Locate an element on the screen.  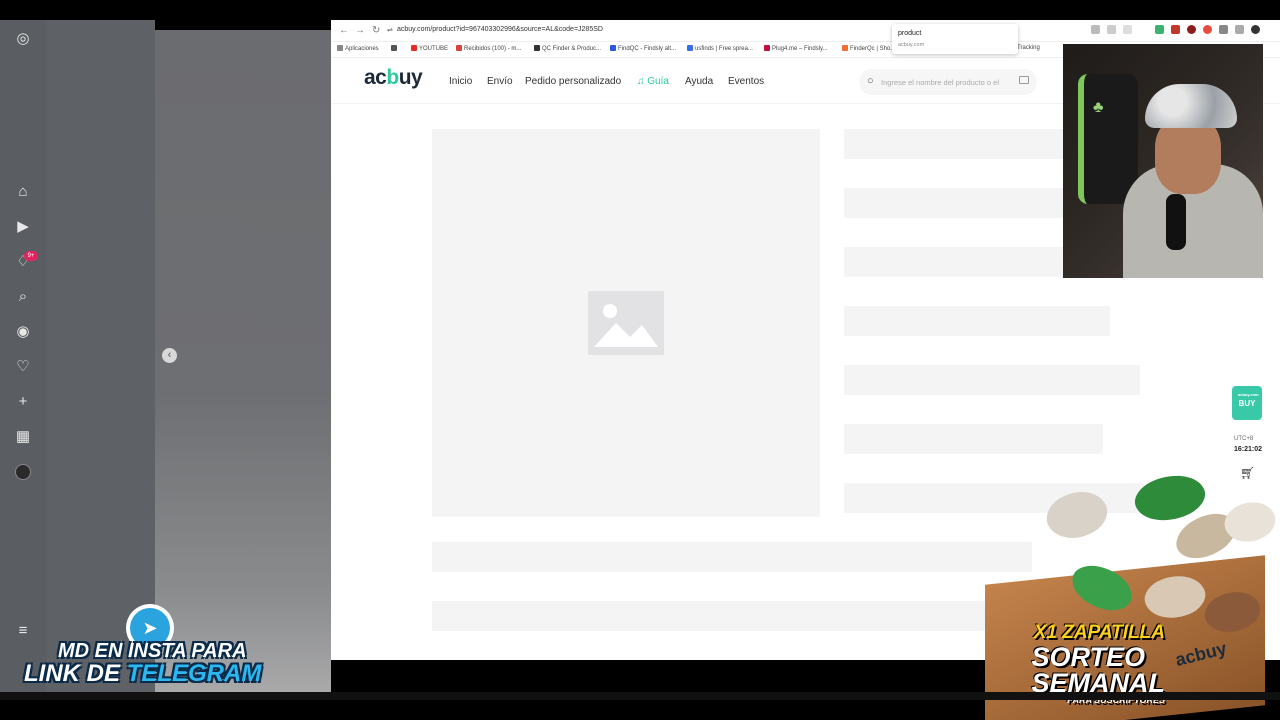
extension-fire-icon is located at coordinates (1207, 29).